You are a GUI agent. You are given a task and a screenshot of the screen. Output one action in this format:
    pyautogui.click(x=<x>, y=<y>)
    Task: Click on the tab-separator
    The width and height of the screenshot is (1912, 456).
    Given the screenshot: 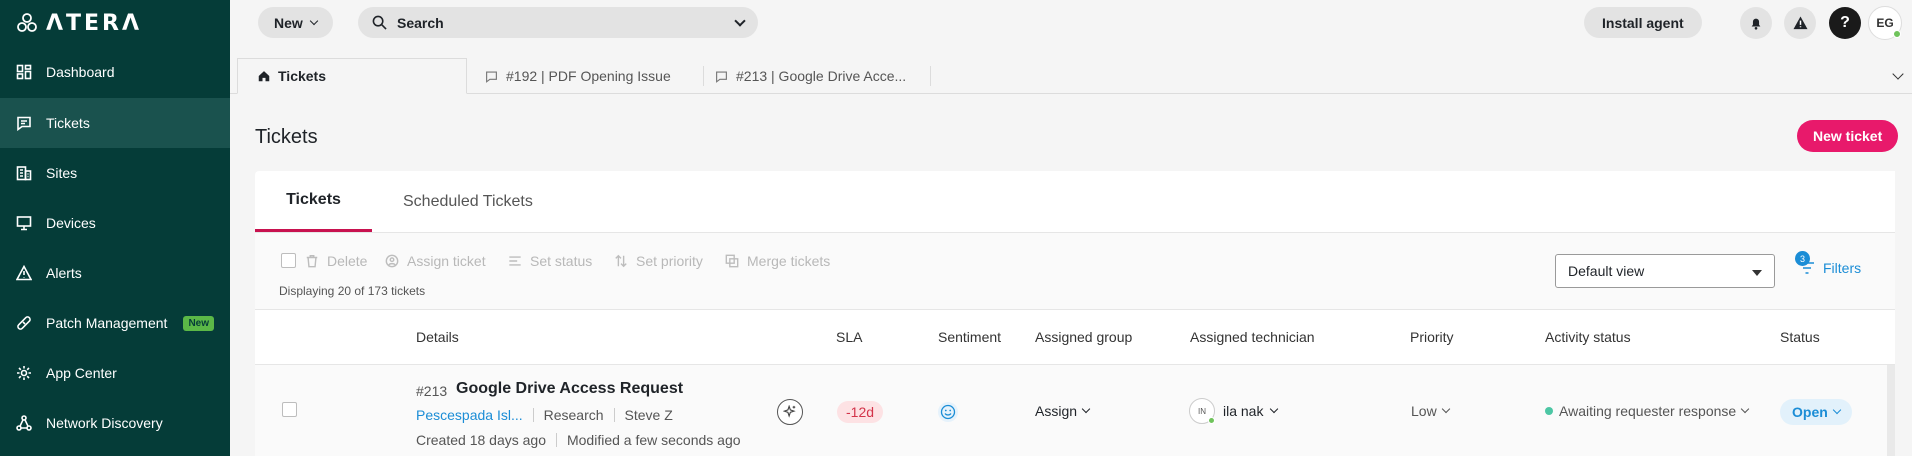 What is the action you would take?
    pyautogui.click(x=930, y=76)
    